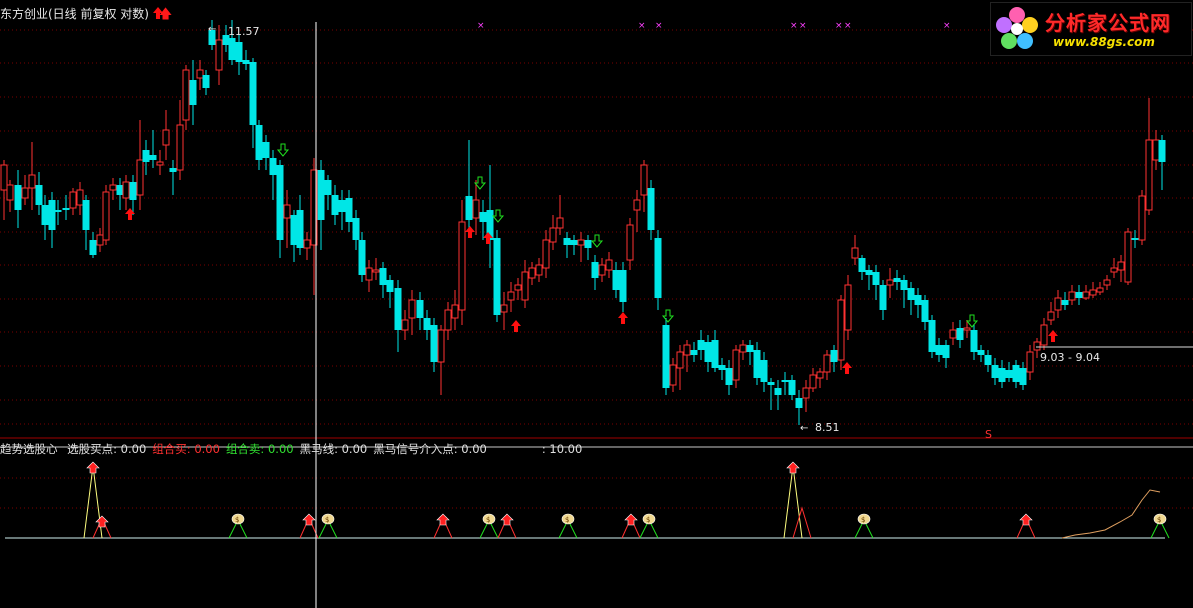 The width and height of the screenshot is (1193, 608). I want to click on heima-line, so click(1111, 514).